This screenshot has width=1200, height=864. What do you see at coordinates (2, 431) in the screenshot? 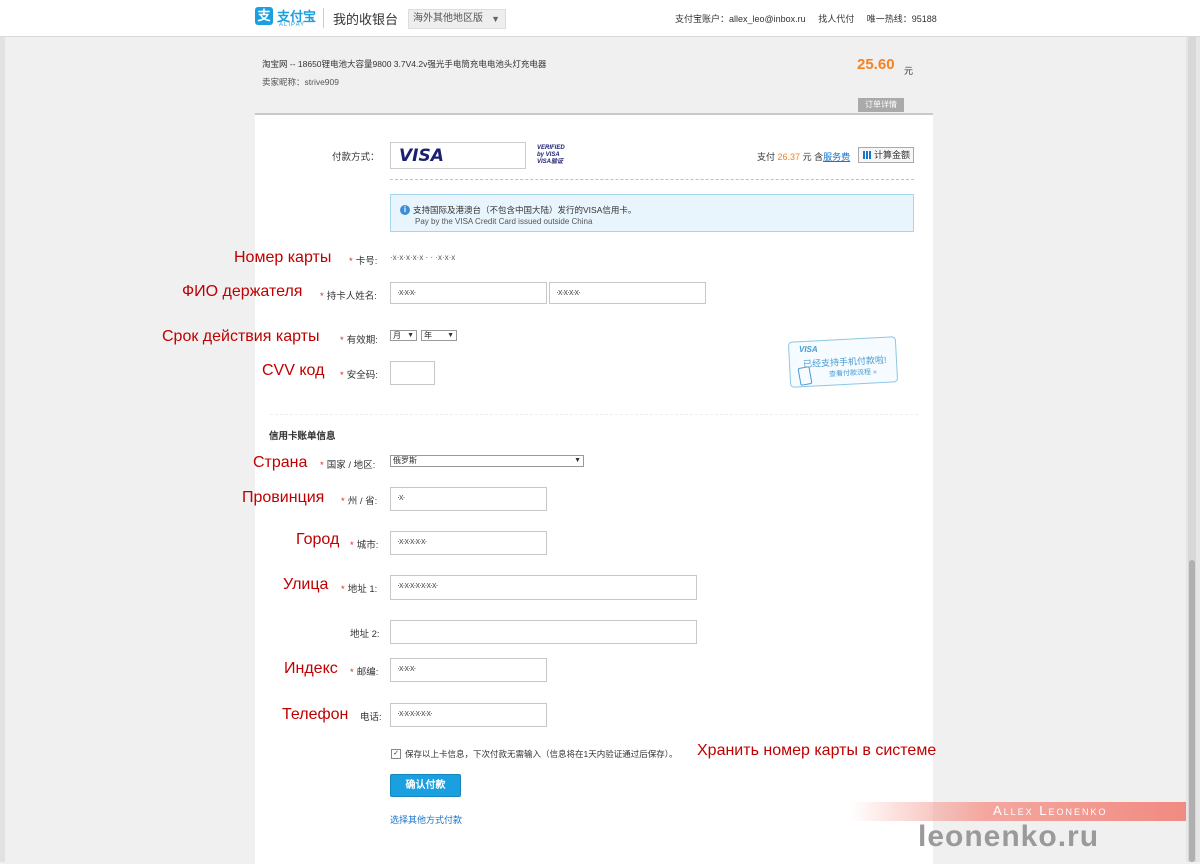
I see `page-left-edge` at bounding box center [2, 431].